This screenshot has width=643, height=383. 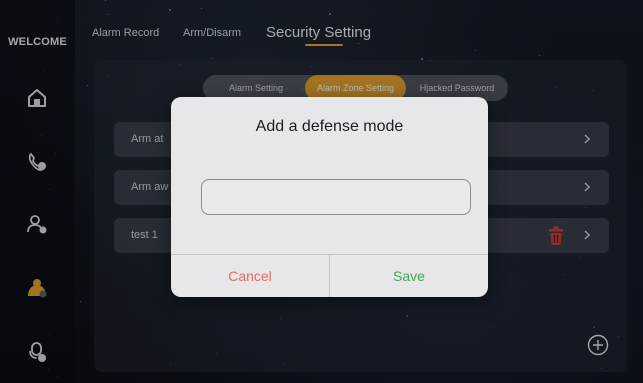 What do you see at coordinates (409, 276) in the screenshot?
I see `save-button: Save` at bounding box center [409, 276].